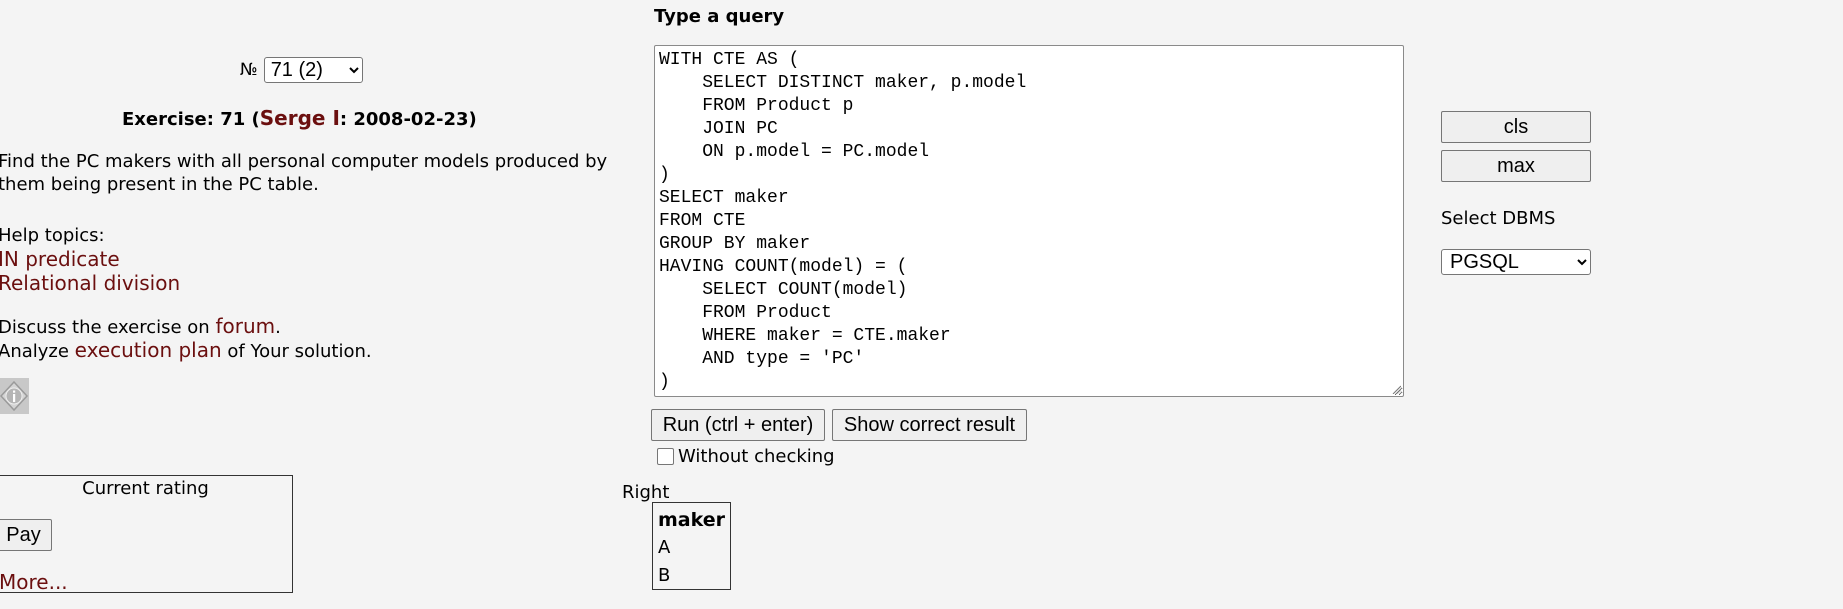 The width and height of the screenshot is (1843, 609). Describe the element at coordinates (719, 16) in the screenshot. I see `query-label: Type a query` at that location.